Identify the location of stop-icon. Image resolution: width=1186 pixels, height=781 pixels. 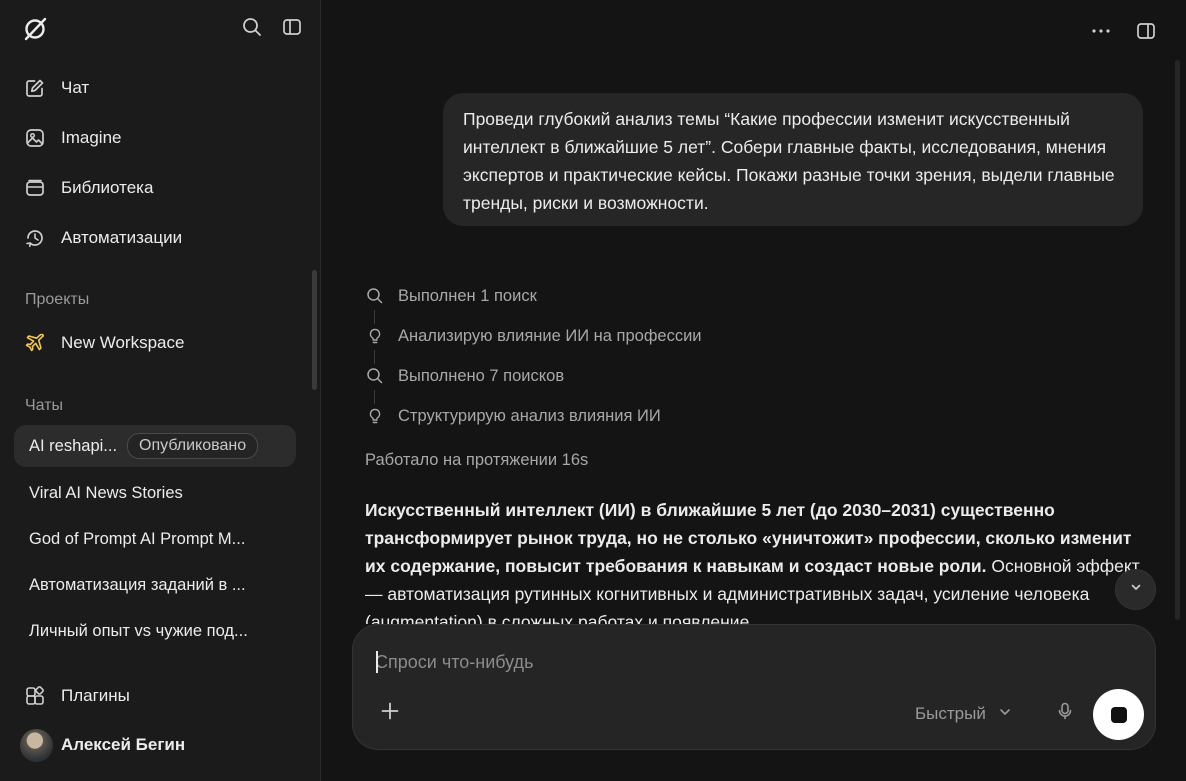
(1118, 714).